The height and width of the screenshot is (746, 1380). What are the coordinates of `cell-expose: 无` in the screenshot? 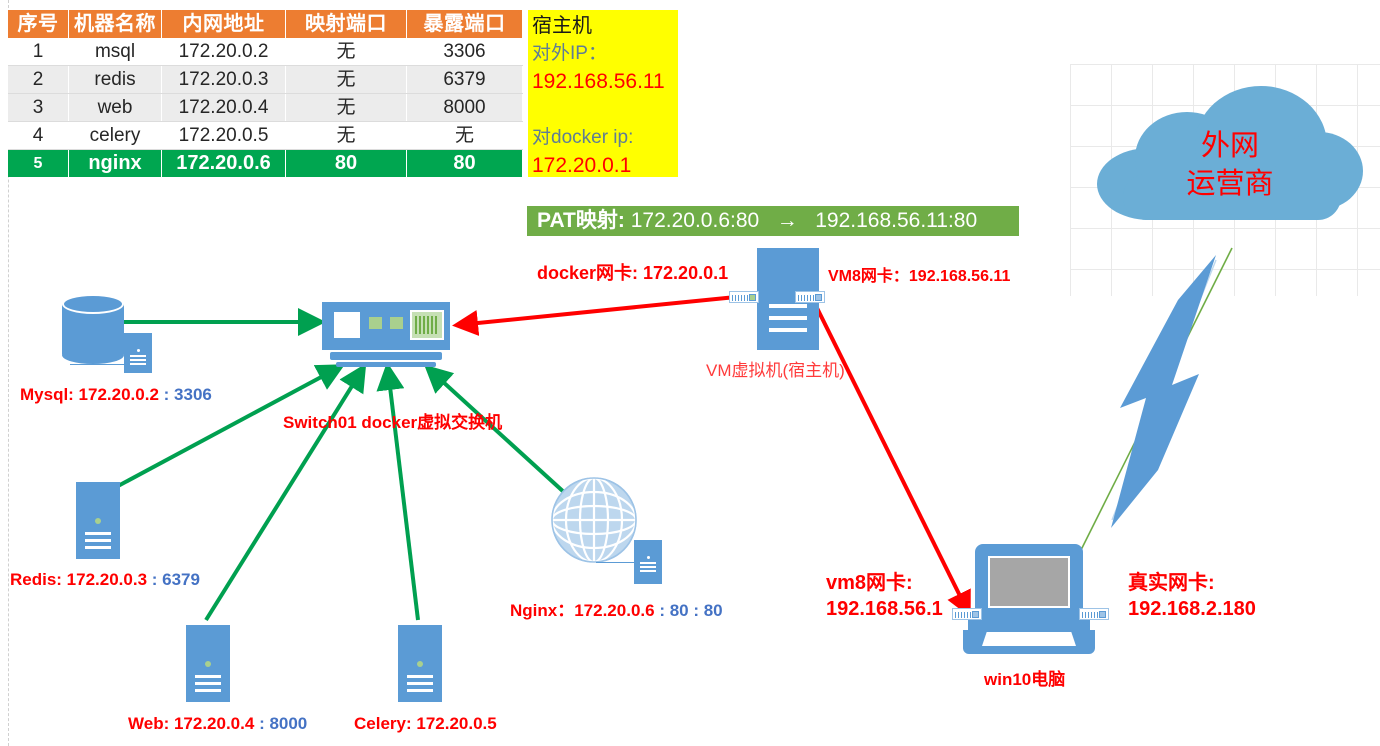 It's located at (464, 135).